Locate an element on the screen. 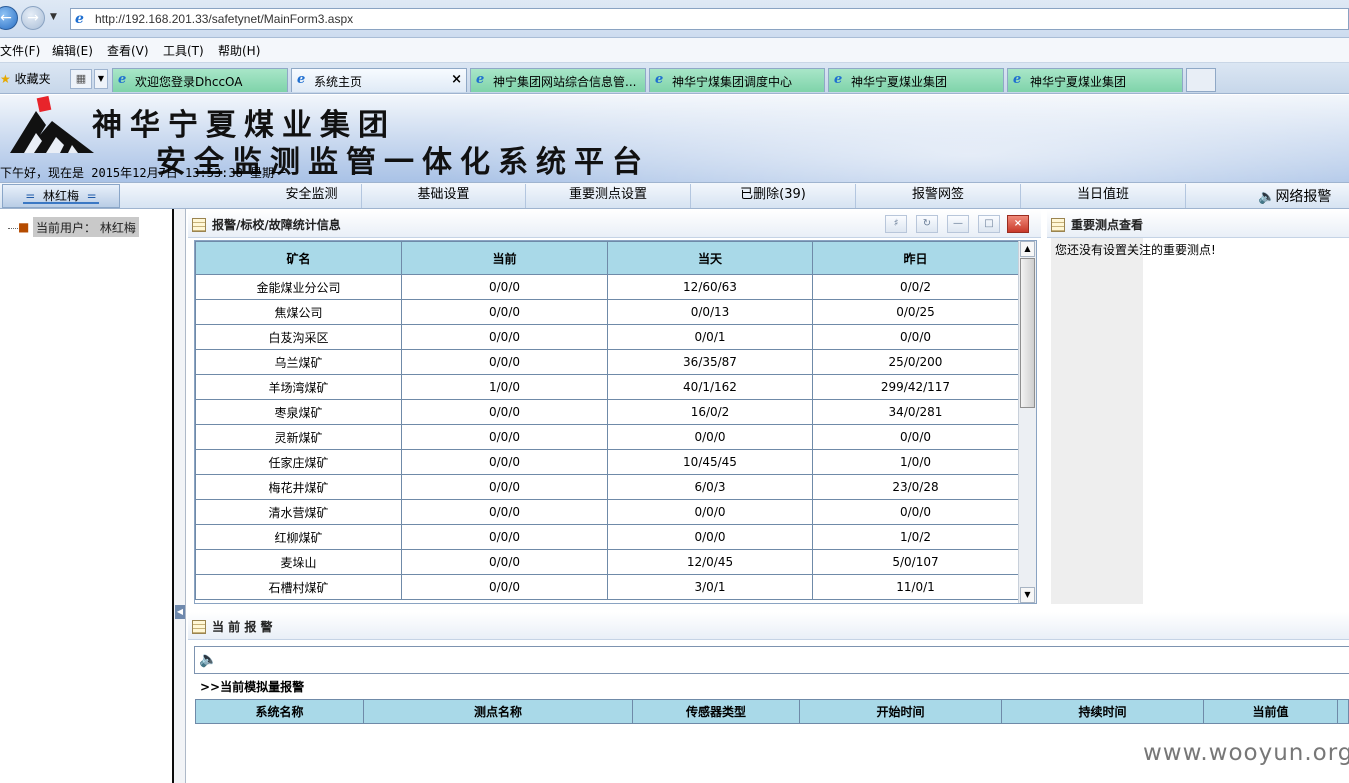  favorites-button: ★ 收藏夹 is located at coordinates (25, 78).